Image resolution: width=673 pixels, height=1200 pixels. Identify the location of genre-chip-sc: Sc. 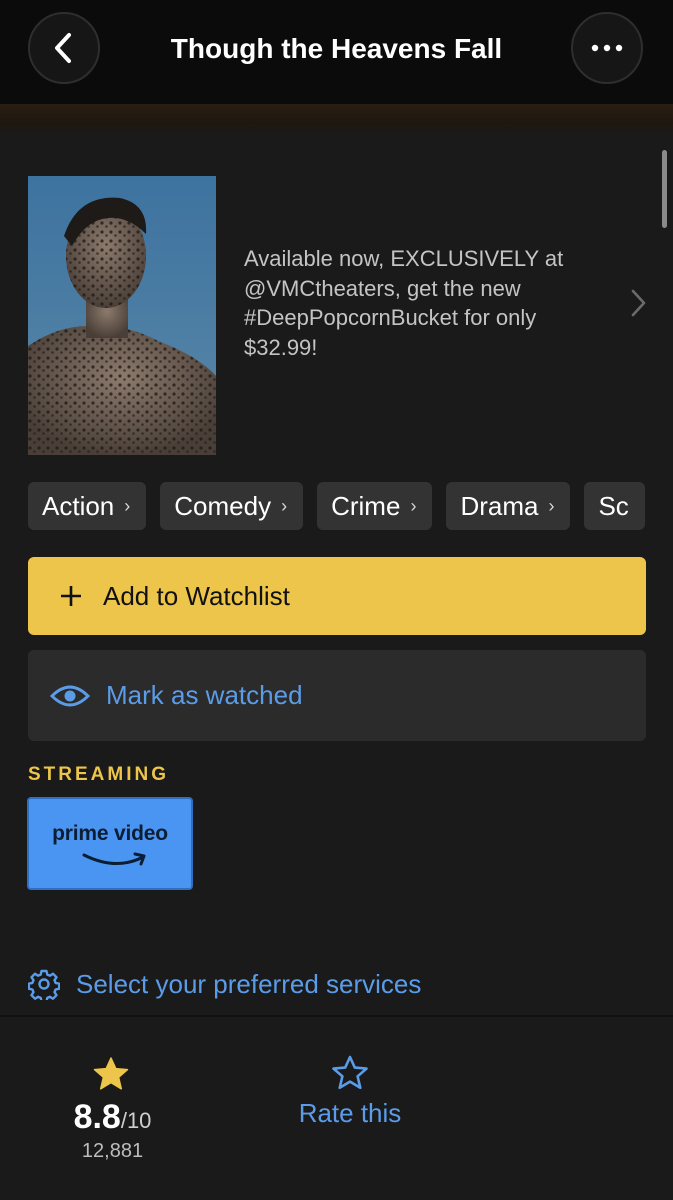
(614, 506).